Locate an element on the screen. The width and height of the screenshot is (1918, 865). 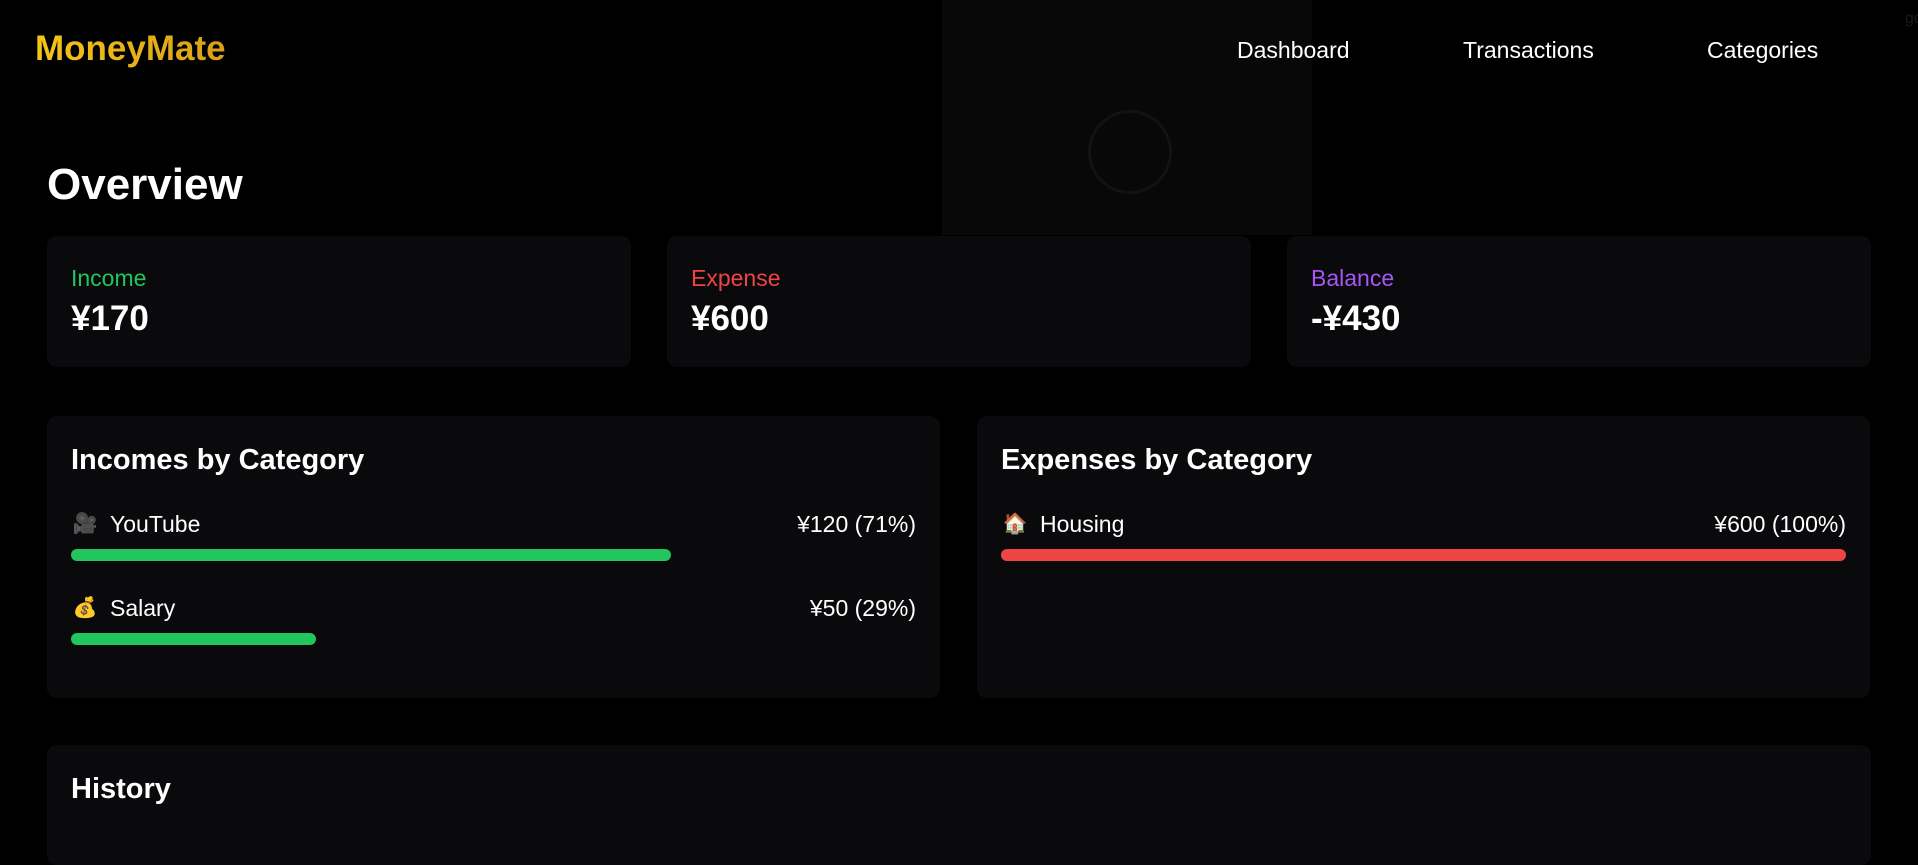
nav-transactions: Transactions is located at coordinates (1528, 50).